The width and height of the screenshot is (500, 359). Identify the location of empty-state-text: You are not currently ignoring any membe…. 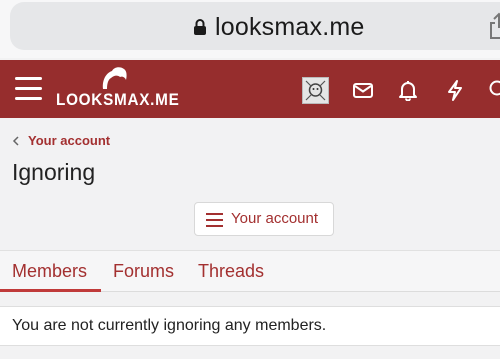
(169, 325).